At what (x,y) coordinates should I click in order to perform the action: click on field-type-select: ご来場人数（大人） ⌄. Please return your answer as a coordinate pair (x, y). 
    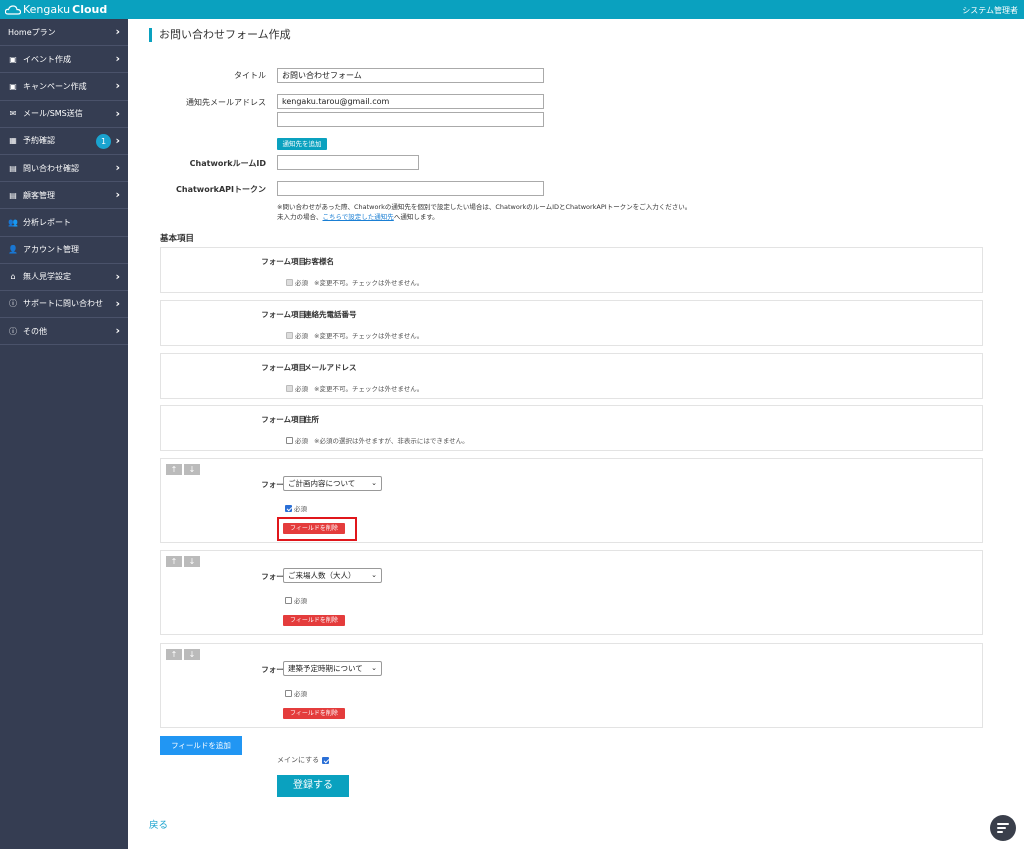
    Looking at the image, I should click on (332, 575).